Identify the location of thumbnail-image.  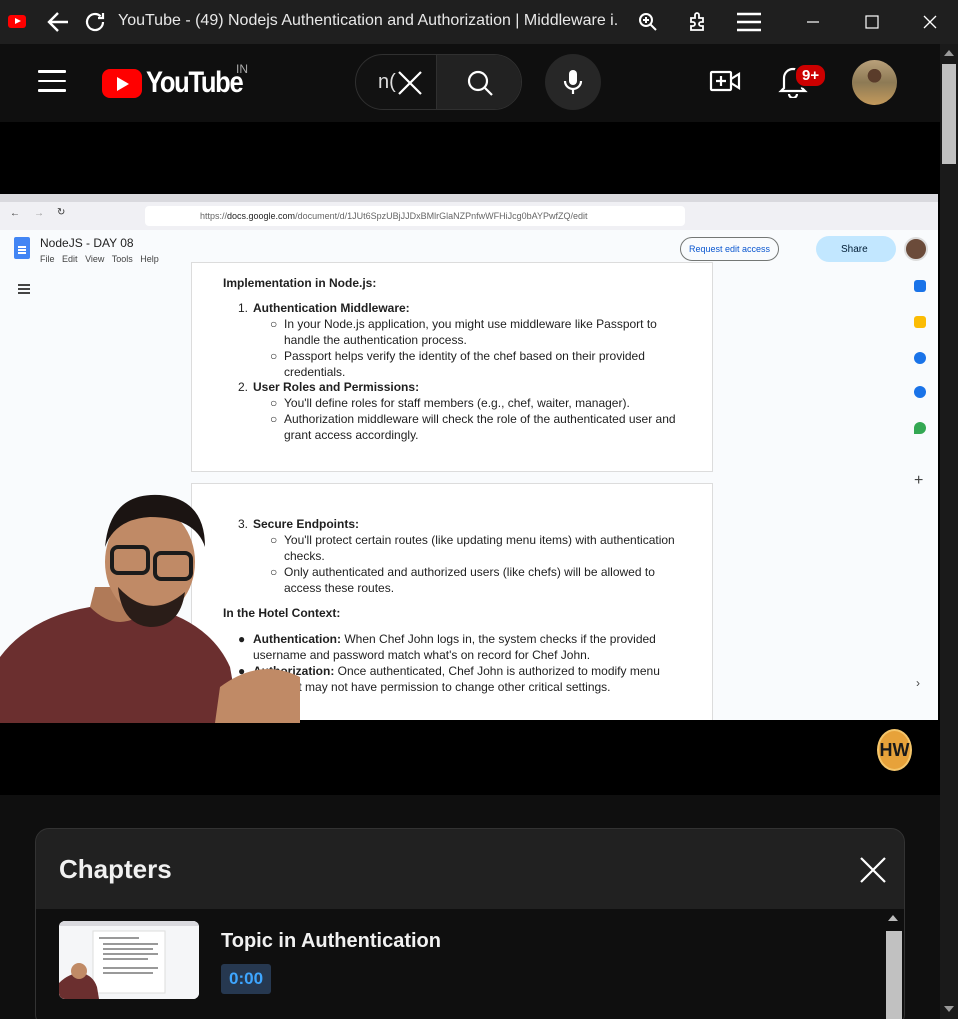
(129, 960).